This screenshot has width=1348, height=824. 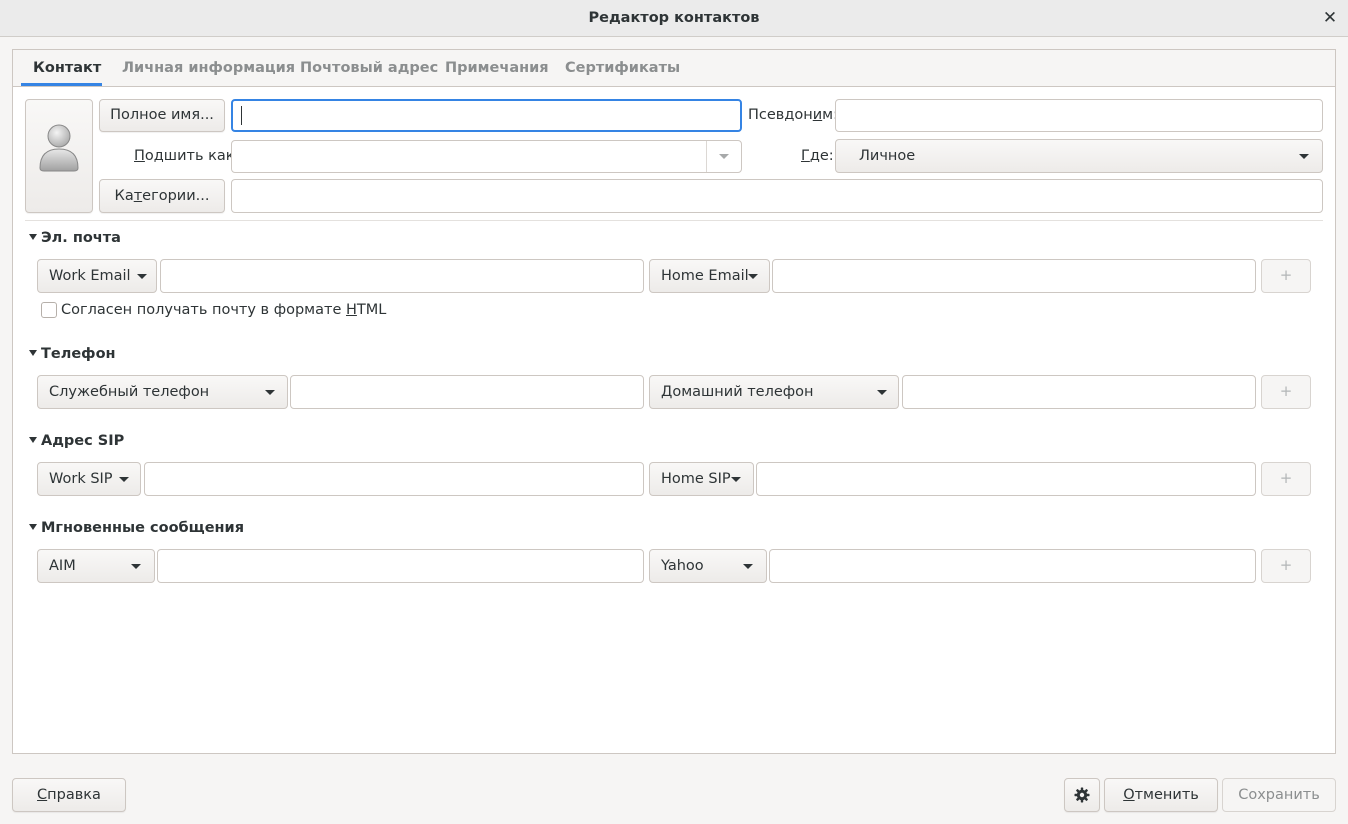 I want to click on phone-type-select-1: Служебный телефон, so click(x=162, y=392).